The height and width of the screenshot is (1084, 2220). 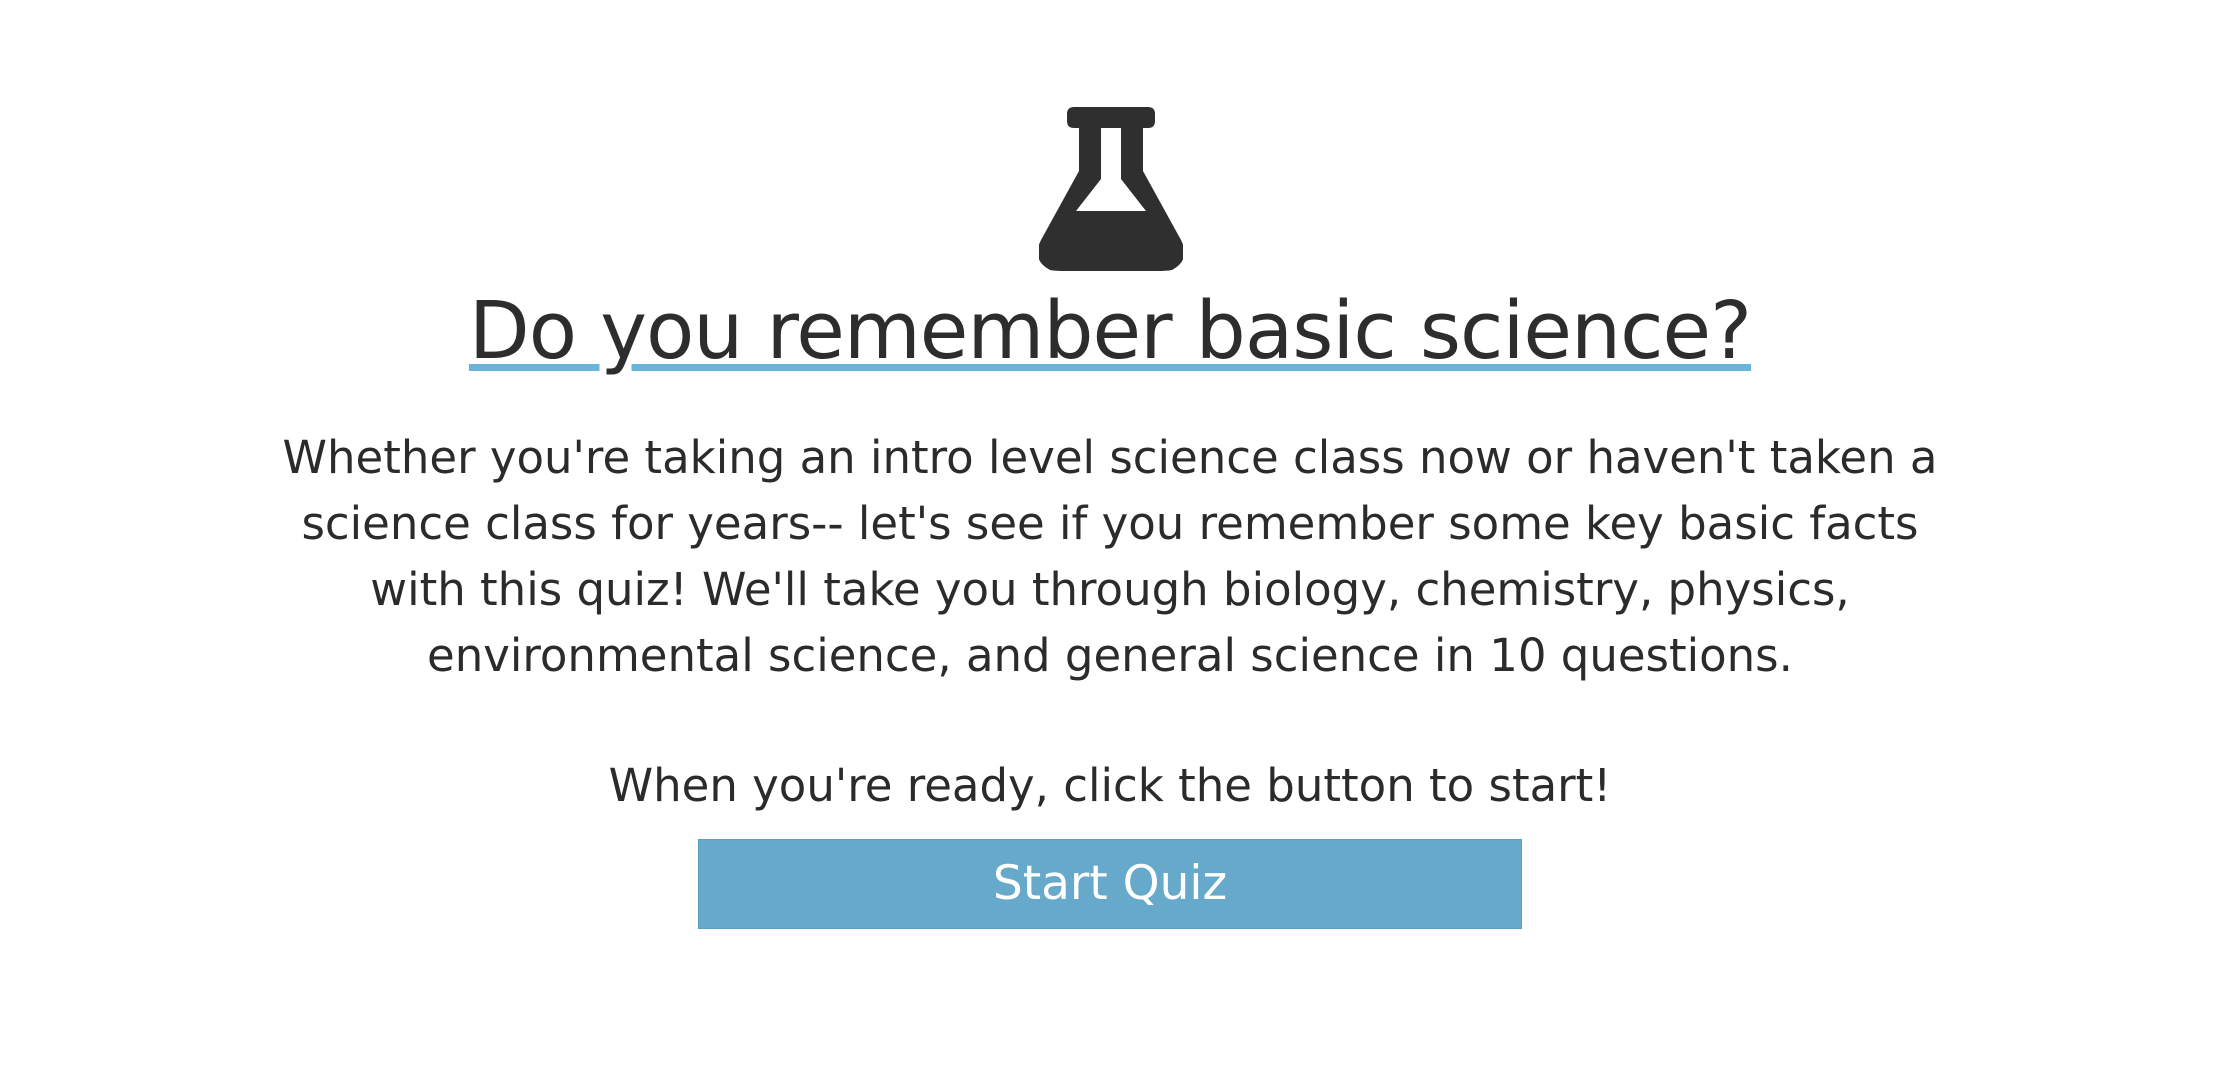 I want to click on flask-icon, so click(x=1111, y=189).